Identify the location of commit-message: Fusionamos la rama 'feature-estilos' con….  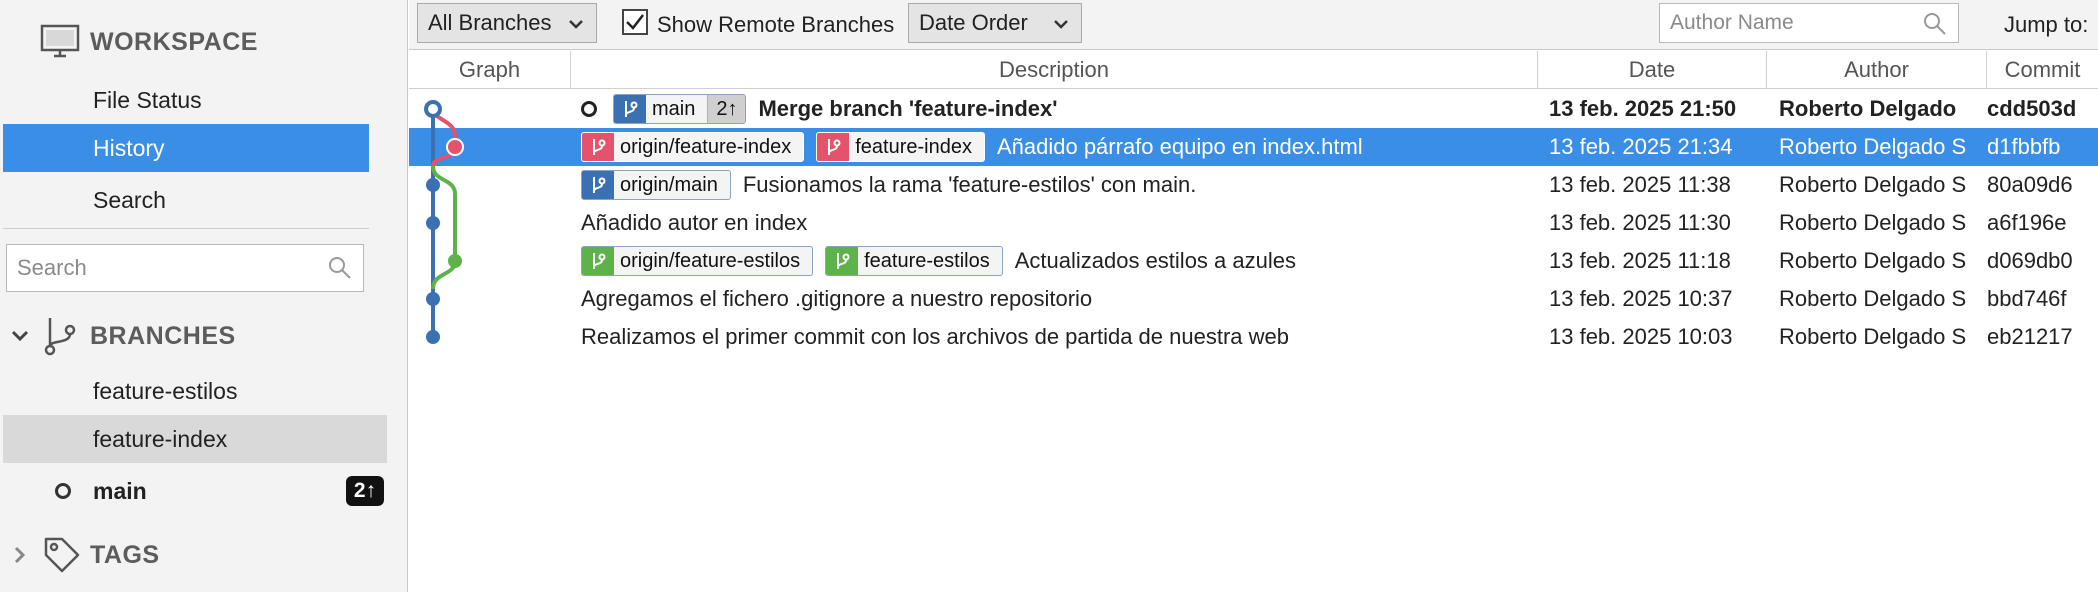
(969, 184).